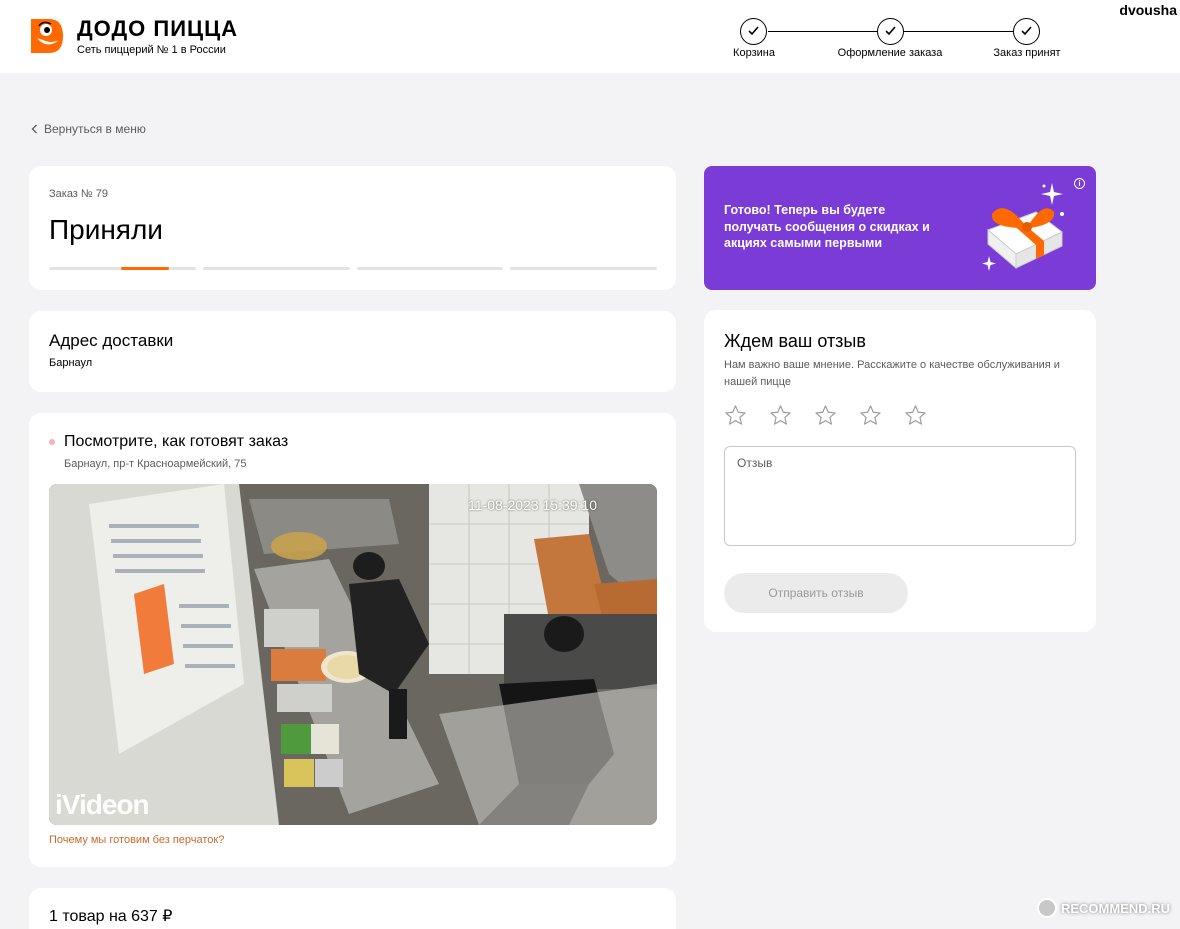 Image resolution: width=1180 pixels, height=929 pixels. Describe the element at coordinates (136, 840) in the screenshot. I see `gloves-info-link: Почему мы готовим без перчаток?` at that location.